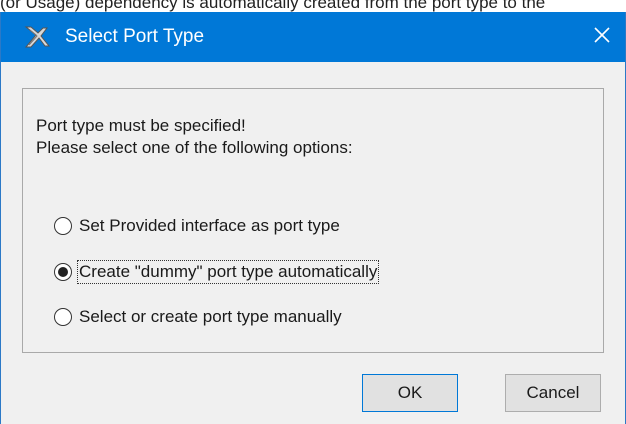 This screenshot has height=424, width=626. I want to click on close-icon, so click(602, 37).